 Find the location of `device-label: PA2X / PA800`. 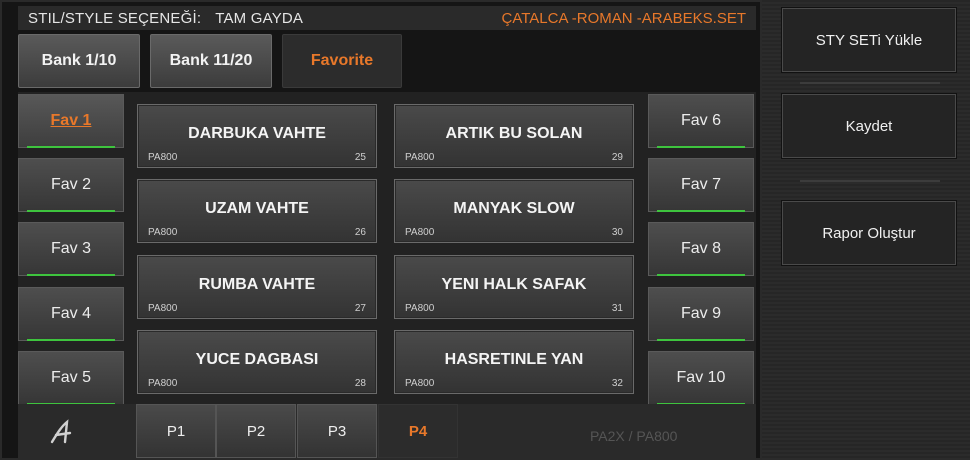

device-label: PA2X / PA800 is located at coordinates (634, 436).